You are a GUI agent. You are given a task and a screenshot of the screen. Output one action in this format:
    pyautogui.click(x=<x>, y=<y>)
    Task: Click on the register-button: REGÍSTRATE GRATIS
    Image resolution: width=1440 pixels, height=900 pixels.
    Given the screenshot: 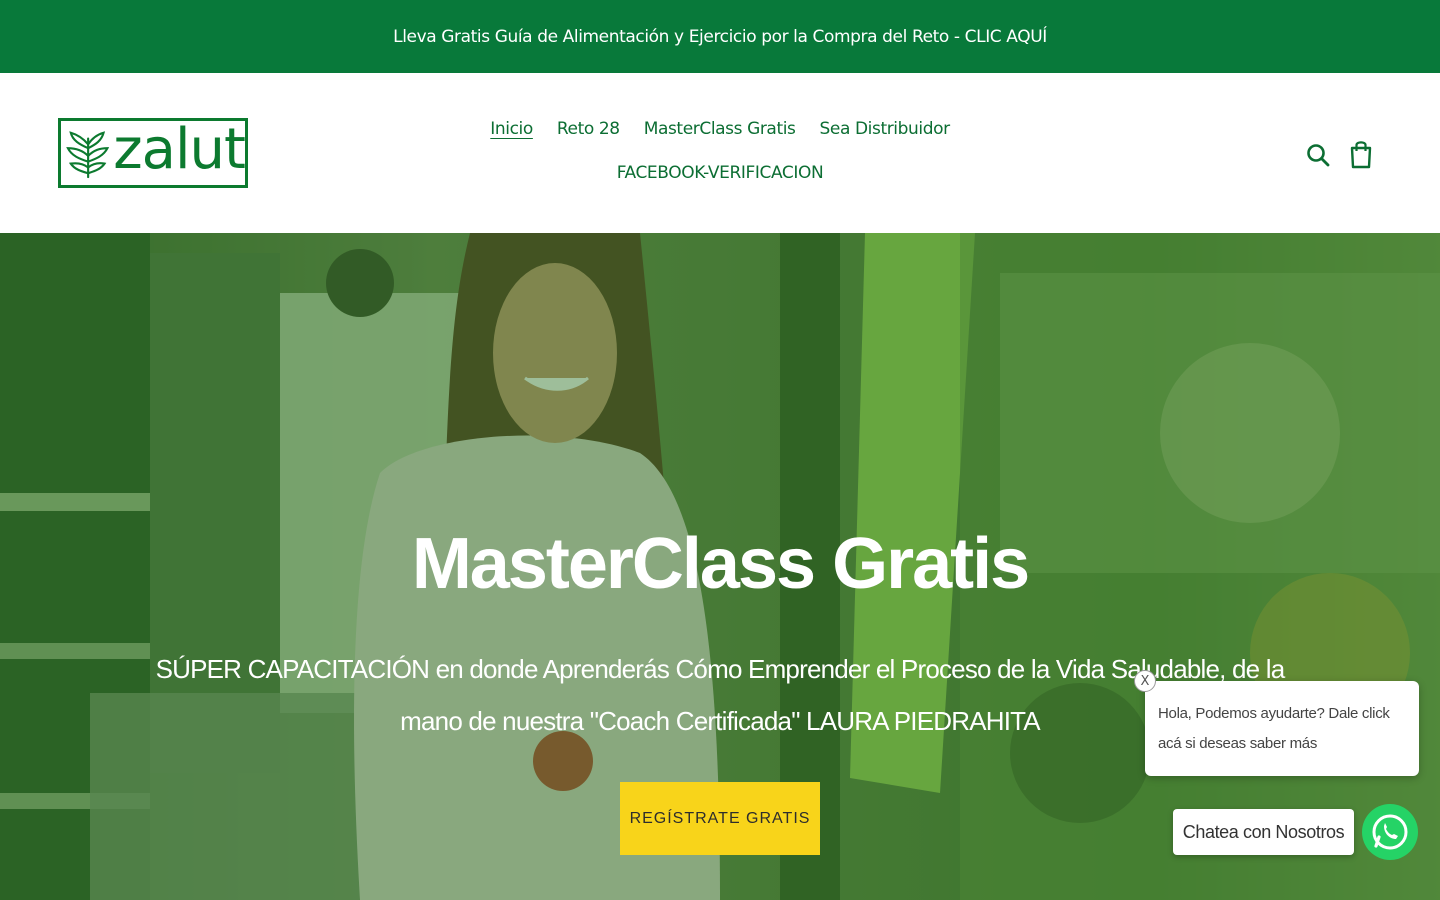 What is the action you would take?
    pyautogui.click(x=720, y=818)
    